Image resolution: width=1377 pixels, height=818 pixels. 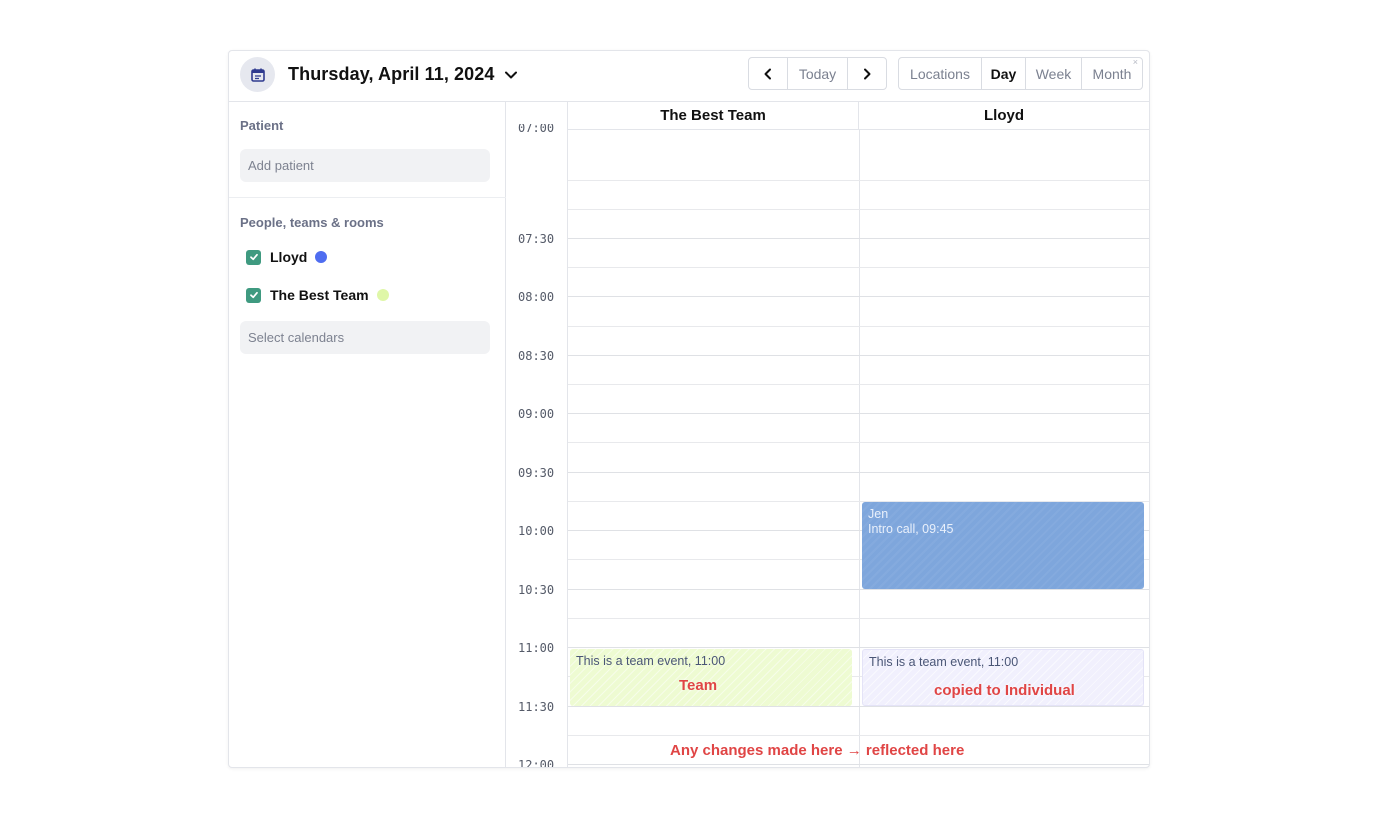 What do you see at coordinates (262, 125) in the screenshot?
I see `patient-label: Patient` at bounding box center [262, 125].